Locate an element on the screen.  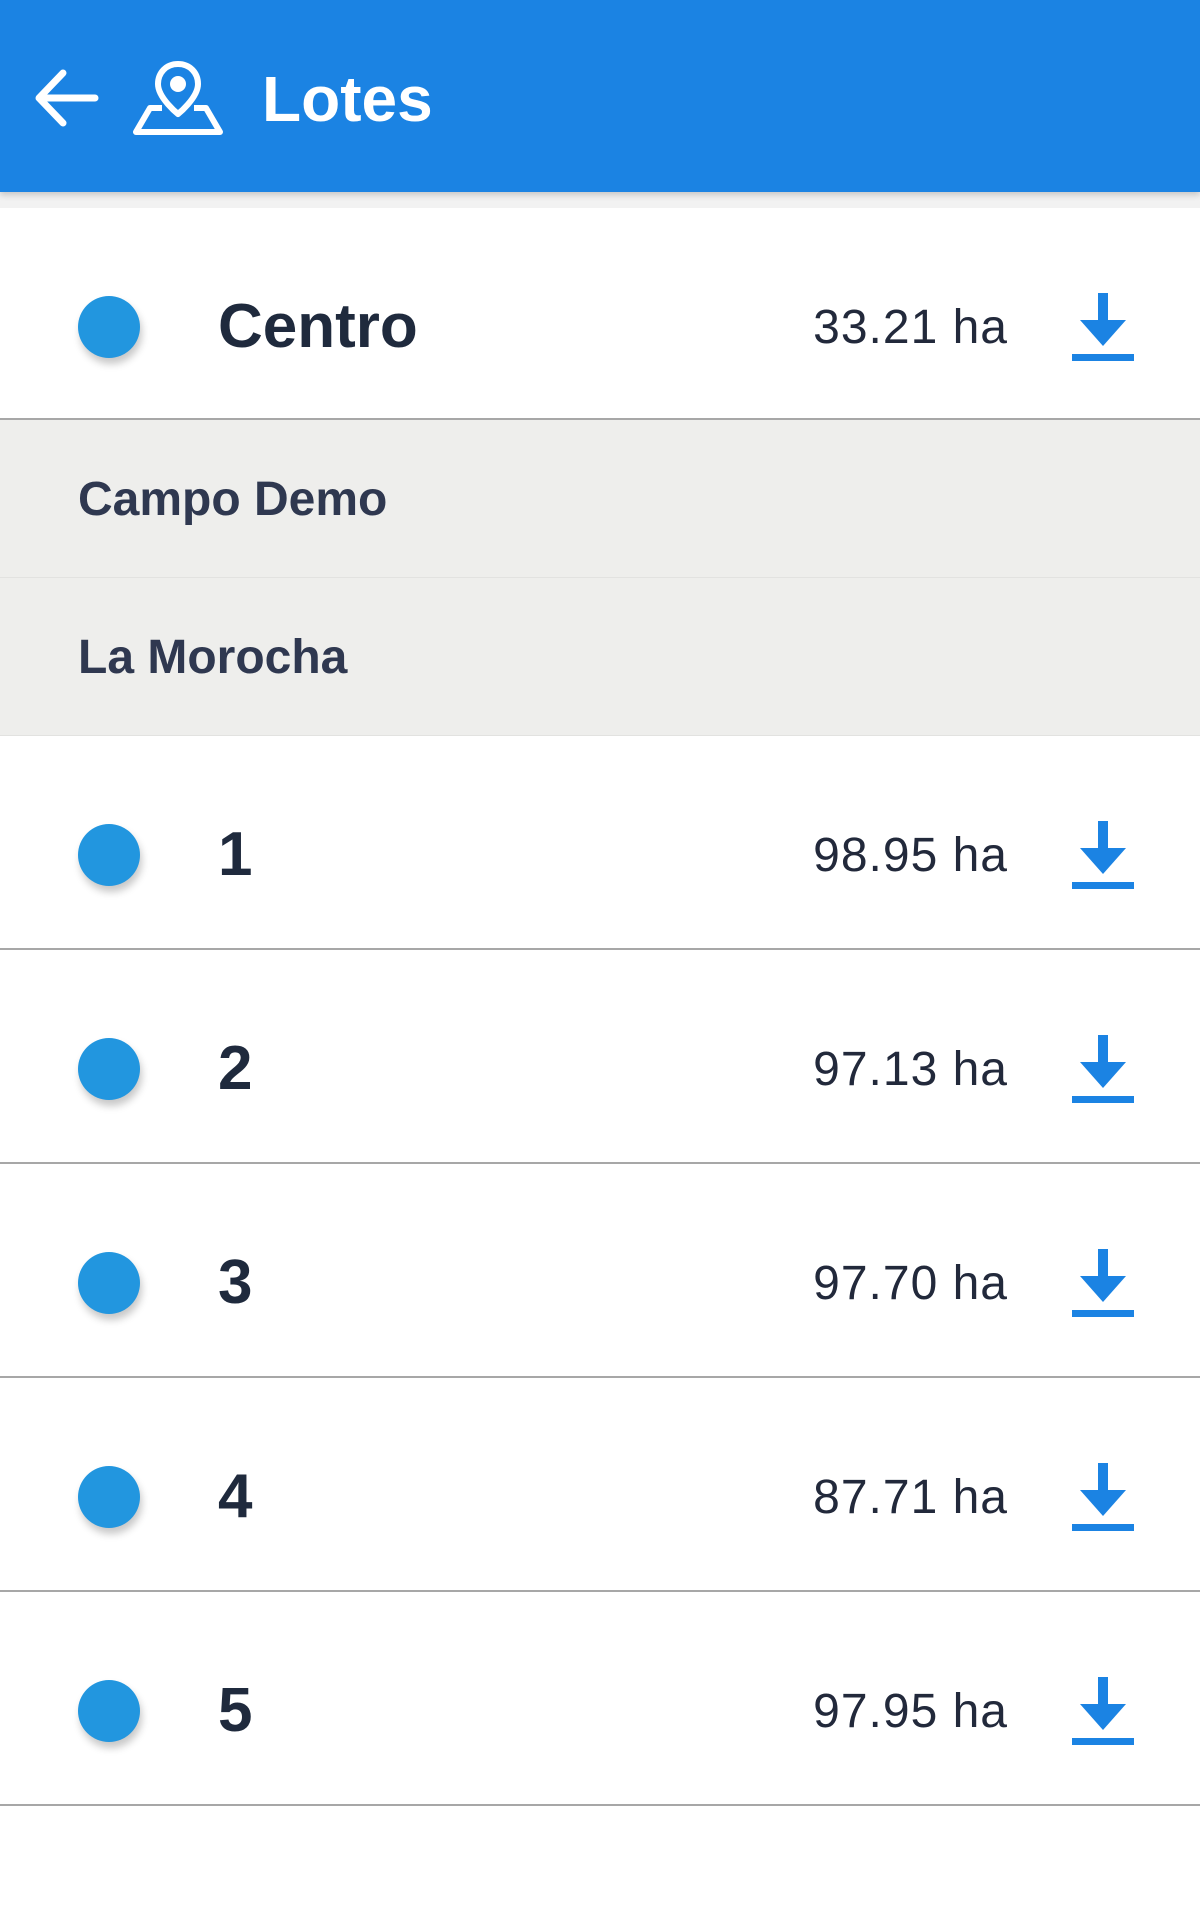
lot-area: 97.70 ha is located at coordinates (910, 1283).